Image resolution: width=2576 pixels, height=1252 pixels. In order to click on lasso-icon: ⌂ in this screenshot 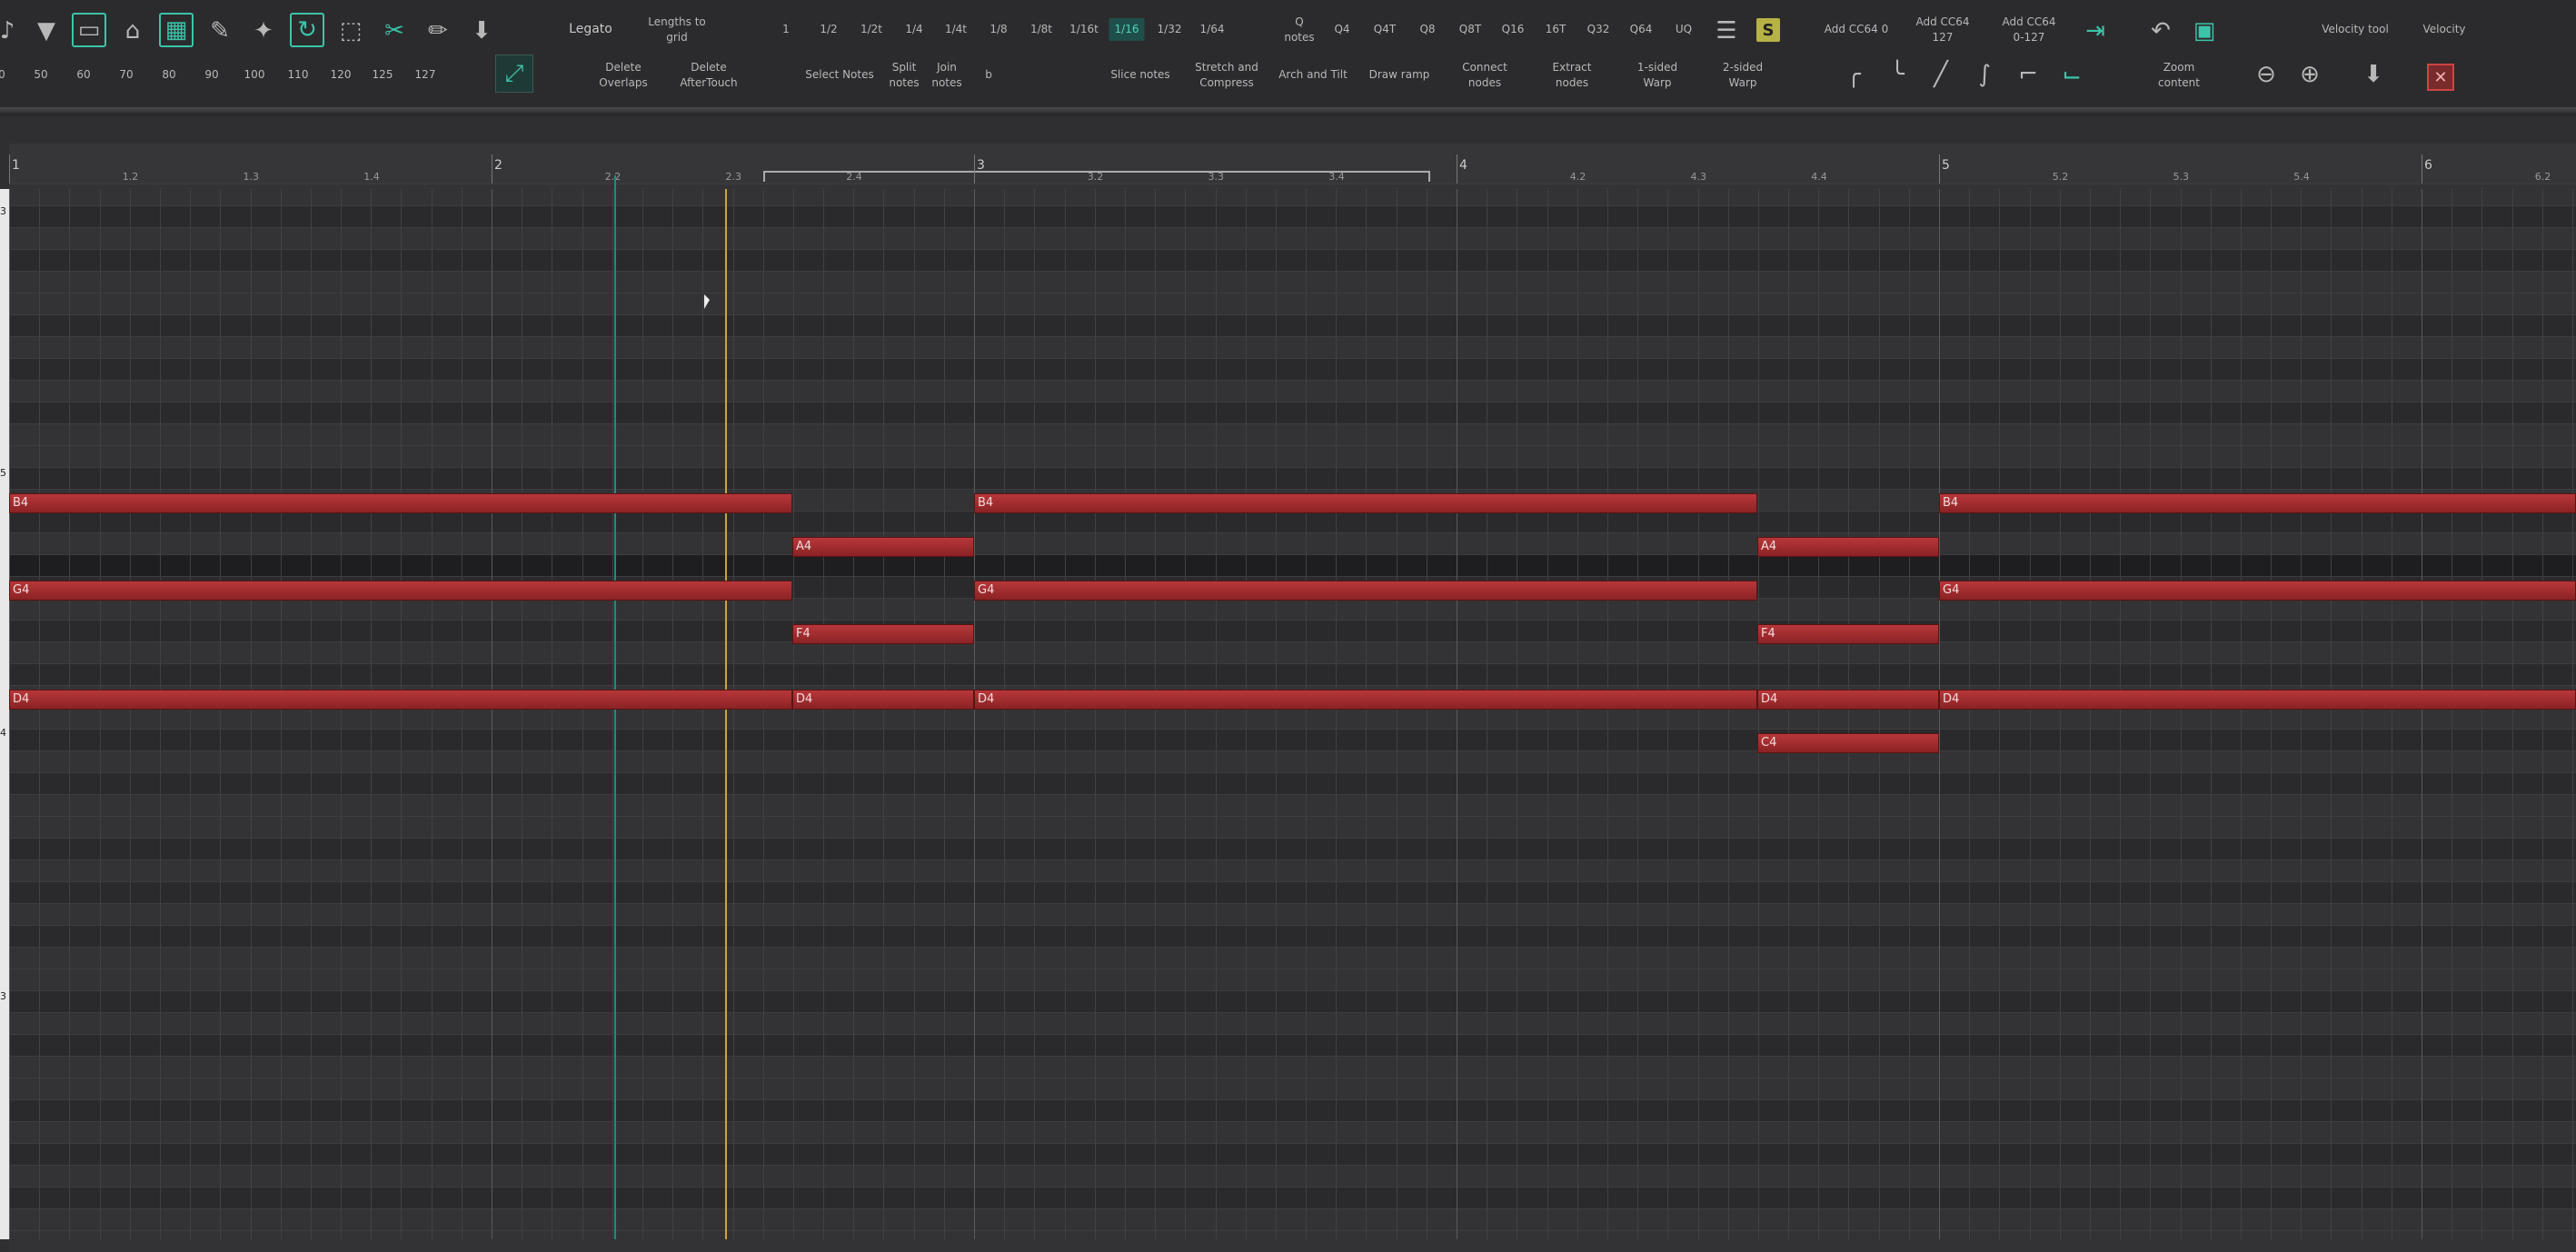, I will do `click(132, 31)`.